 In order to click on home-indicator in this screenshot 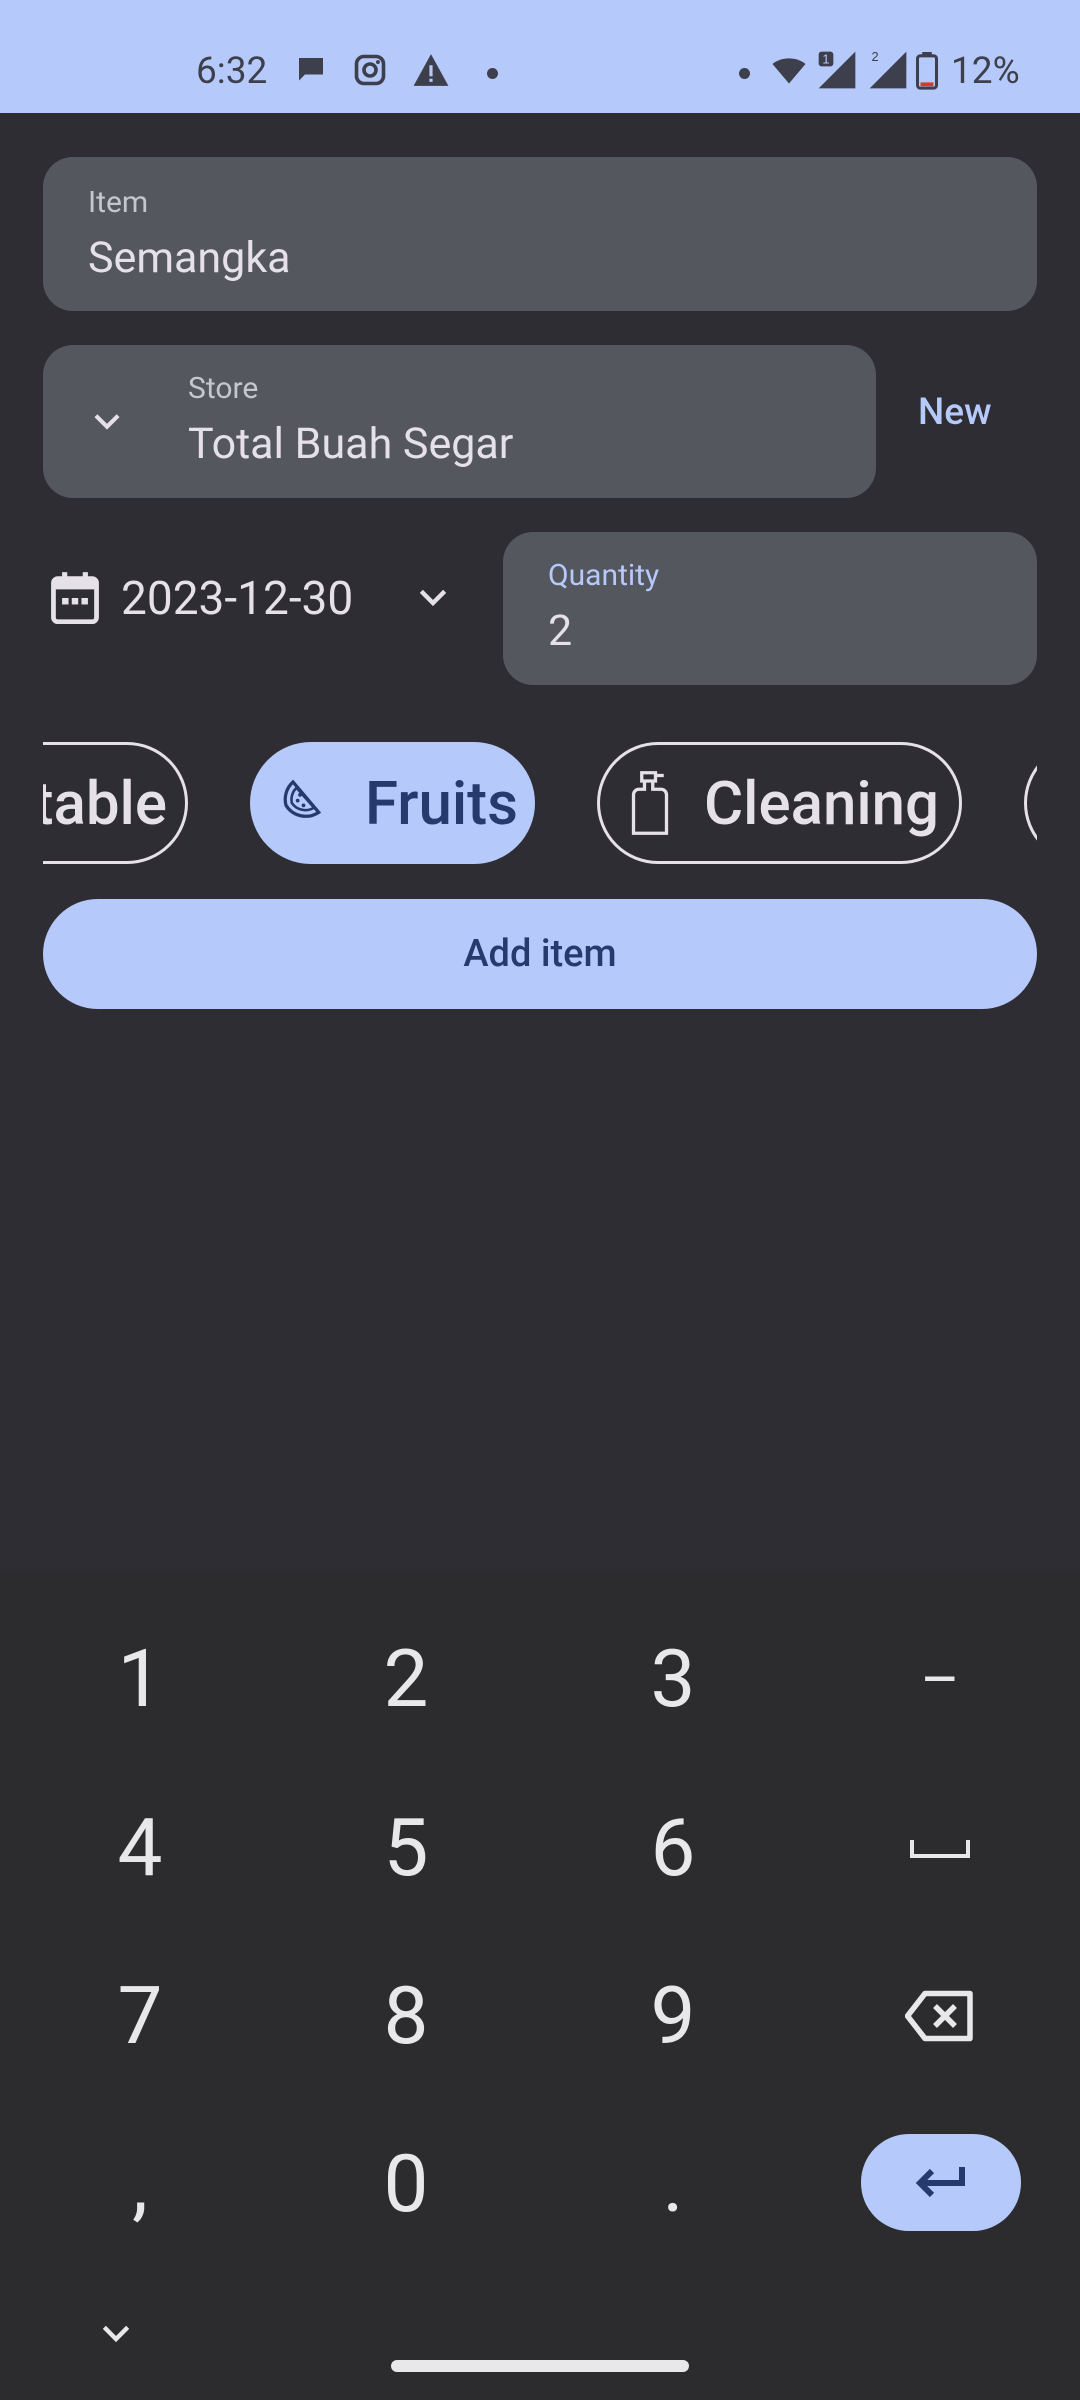, I will do `click(540, 2366)`.